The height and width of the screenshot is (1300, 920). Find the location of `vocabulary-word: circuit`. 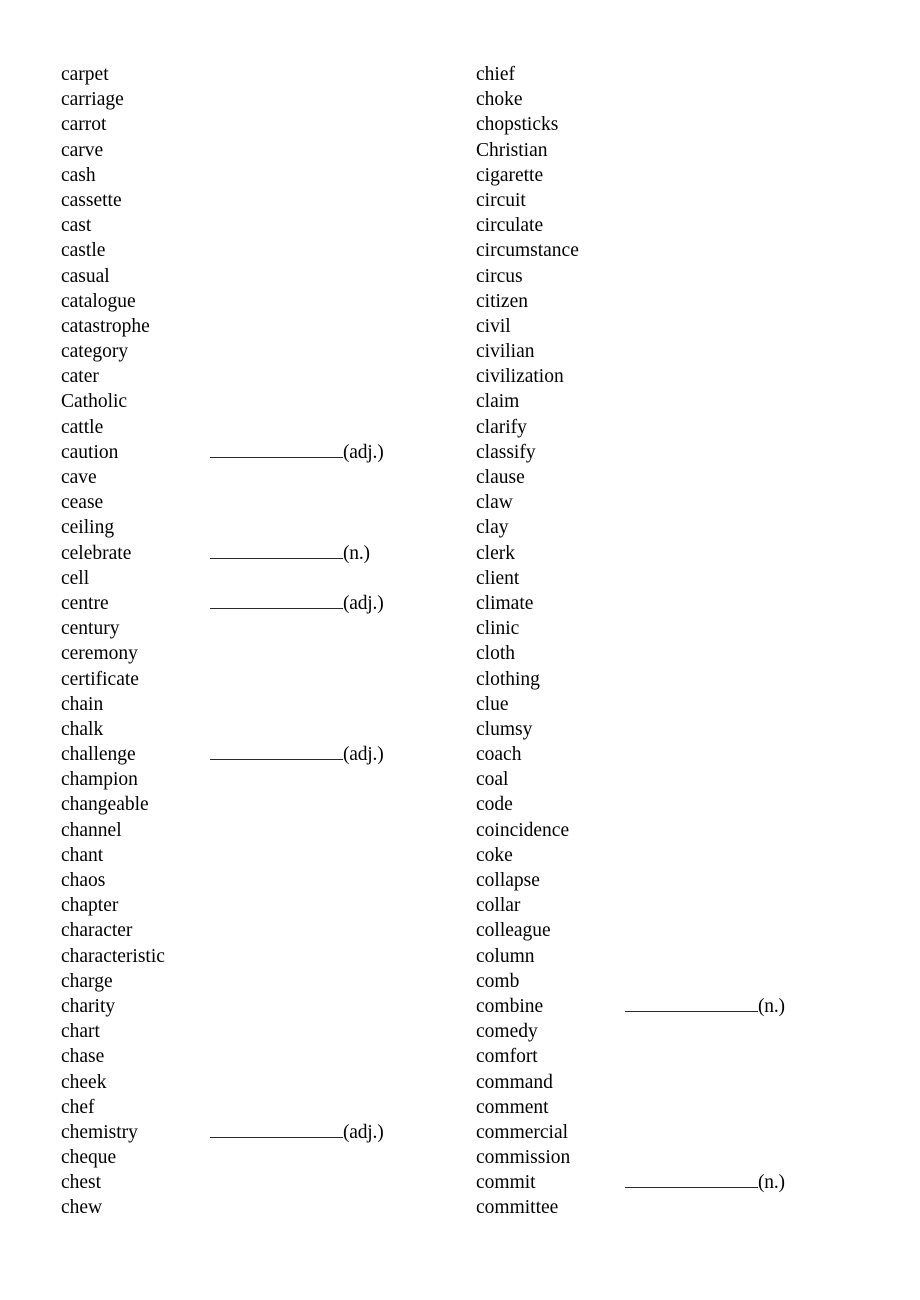

vocabulary-word: circuit is located at coordinates (501, 200).